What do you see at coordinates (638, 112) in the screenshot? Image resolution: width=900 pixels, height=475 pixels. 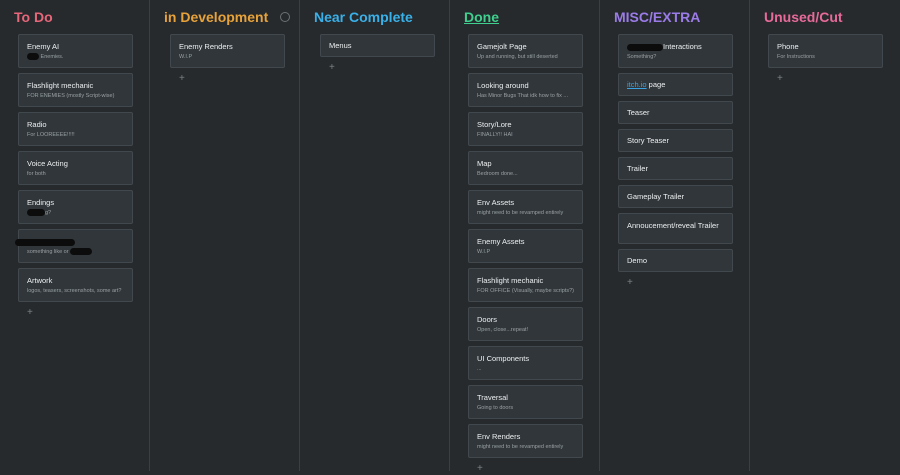 I see `card-title: Teaser` at bounding box center [638, 112].